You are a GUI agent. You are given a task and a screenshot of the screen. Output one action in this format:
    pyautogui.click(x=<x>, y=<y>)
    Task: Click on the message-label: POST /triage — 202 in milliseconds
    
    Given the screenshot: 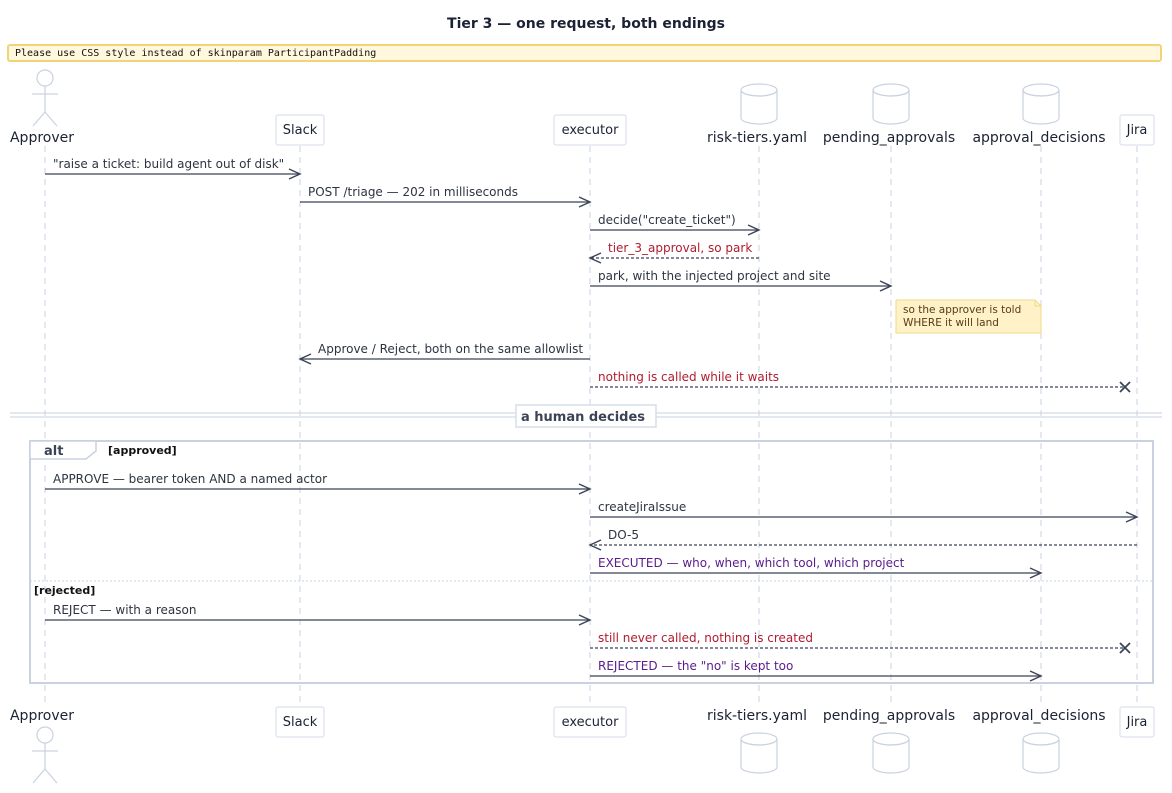 What is the action you would take?
    pyautogui.click(x=413, y=192)
    